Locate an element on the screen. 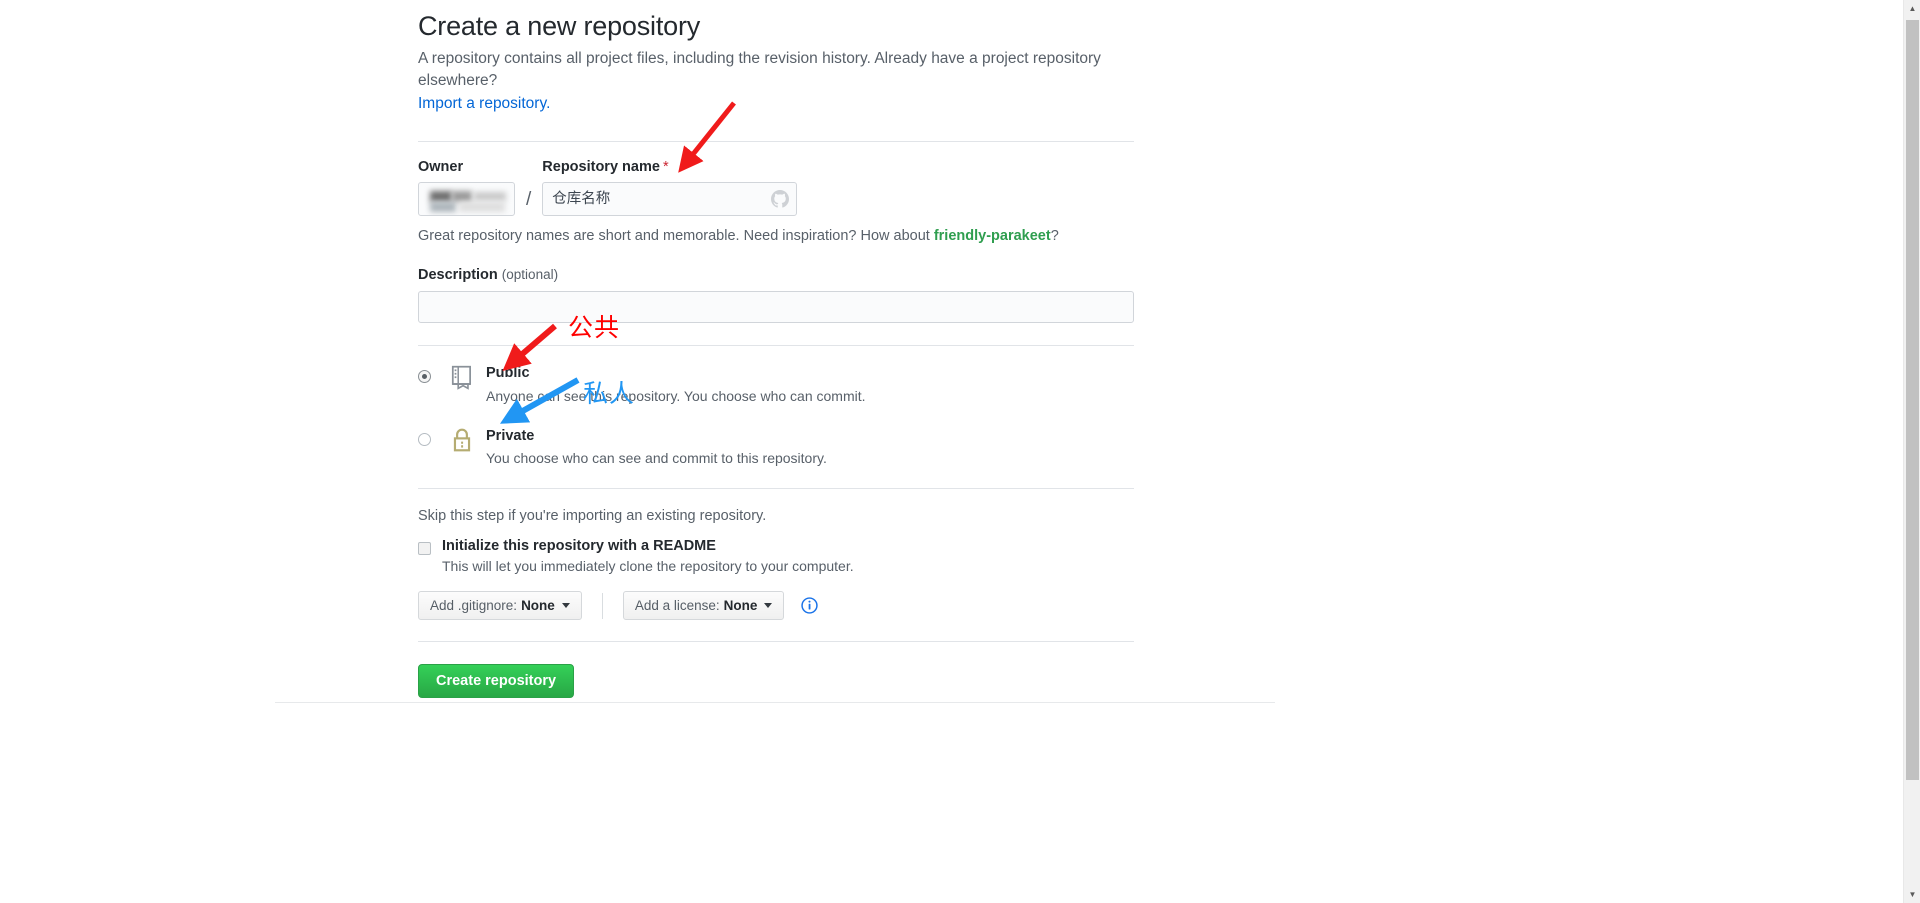  divider-top is located at coordinates (776, 142).